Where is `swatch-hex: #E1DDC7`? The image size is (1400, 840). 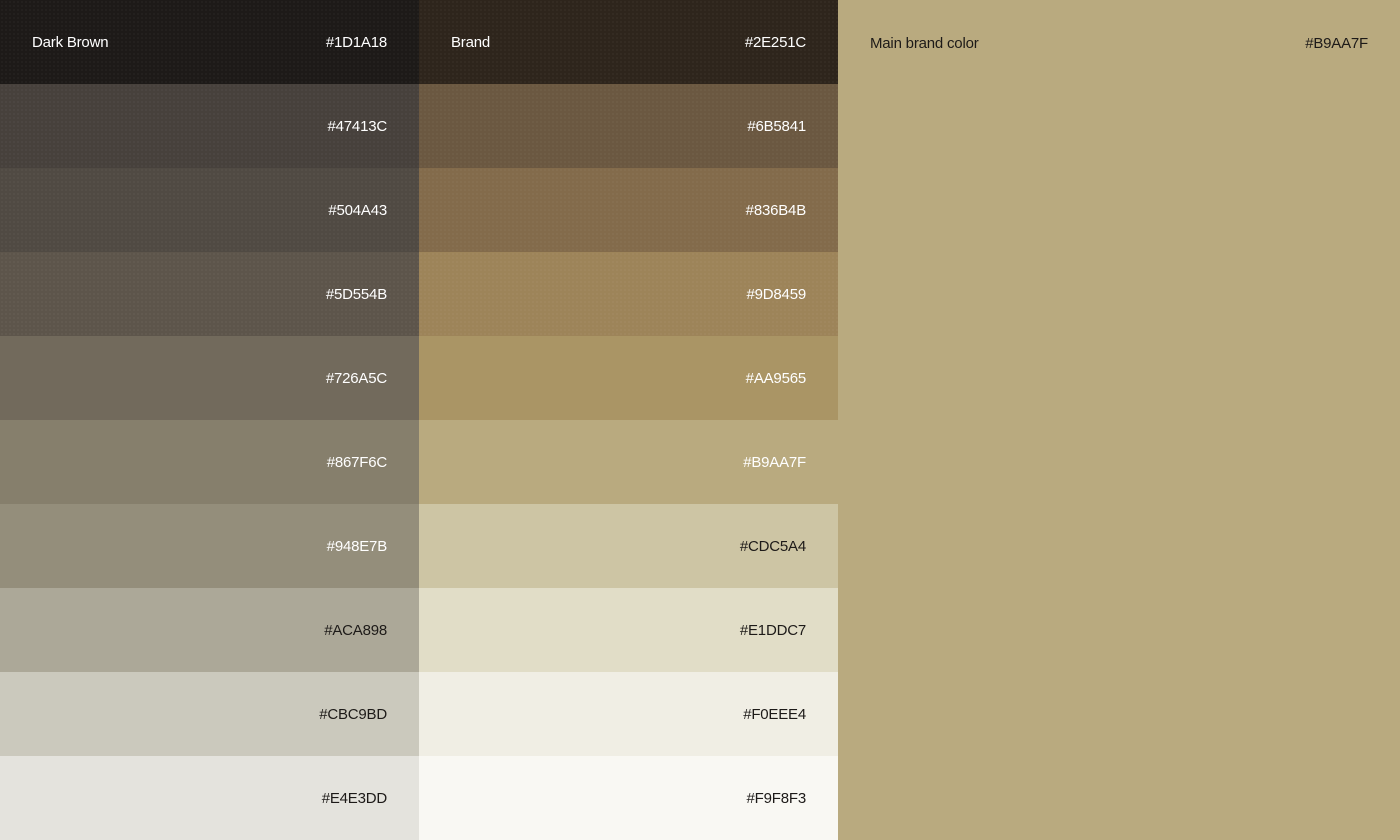
swatch-hex: #E1DDC7 is located at coordinates (772, 630).